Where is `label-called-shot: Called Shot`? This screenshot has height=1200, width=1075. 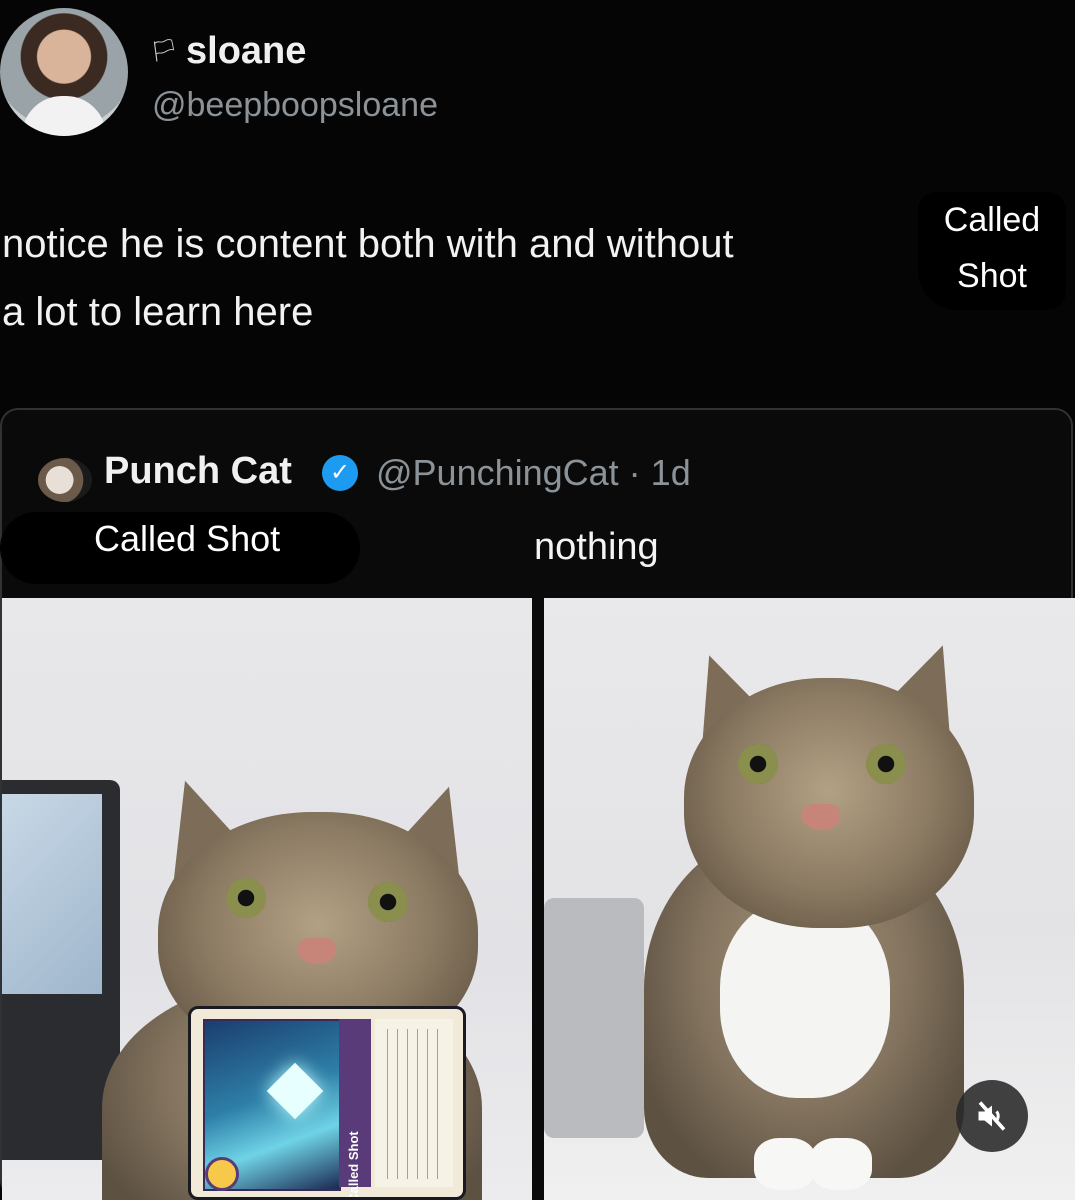
label-called-shot: Called Shot is located at coordinates (187, 538).